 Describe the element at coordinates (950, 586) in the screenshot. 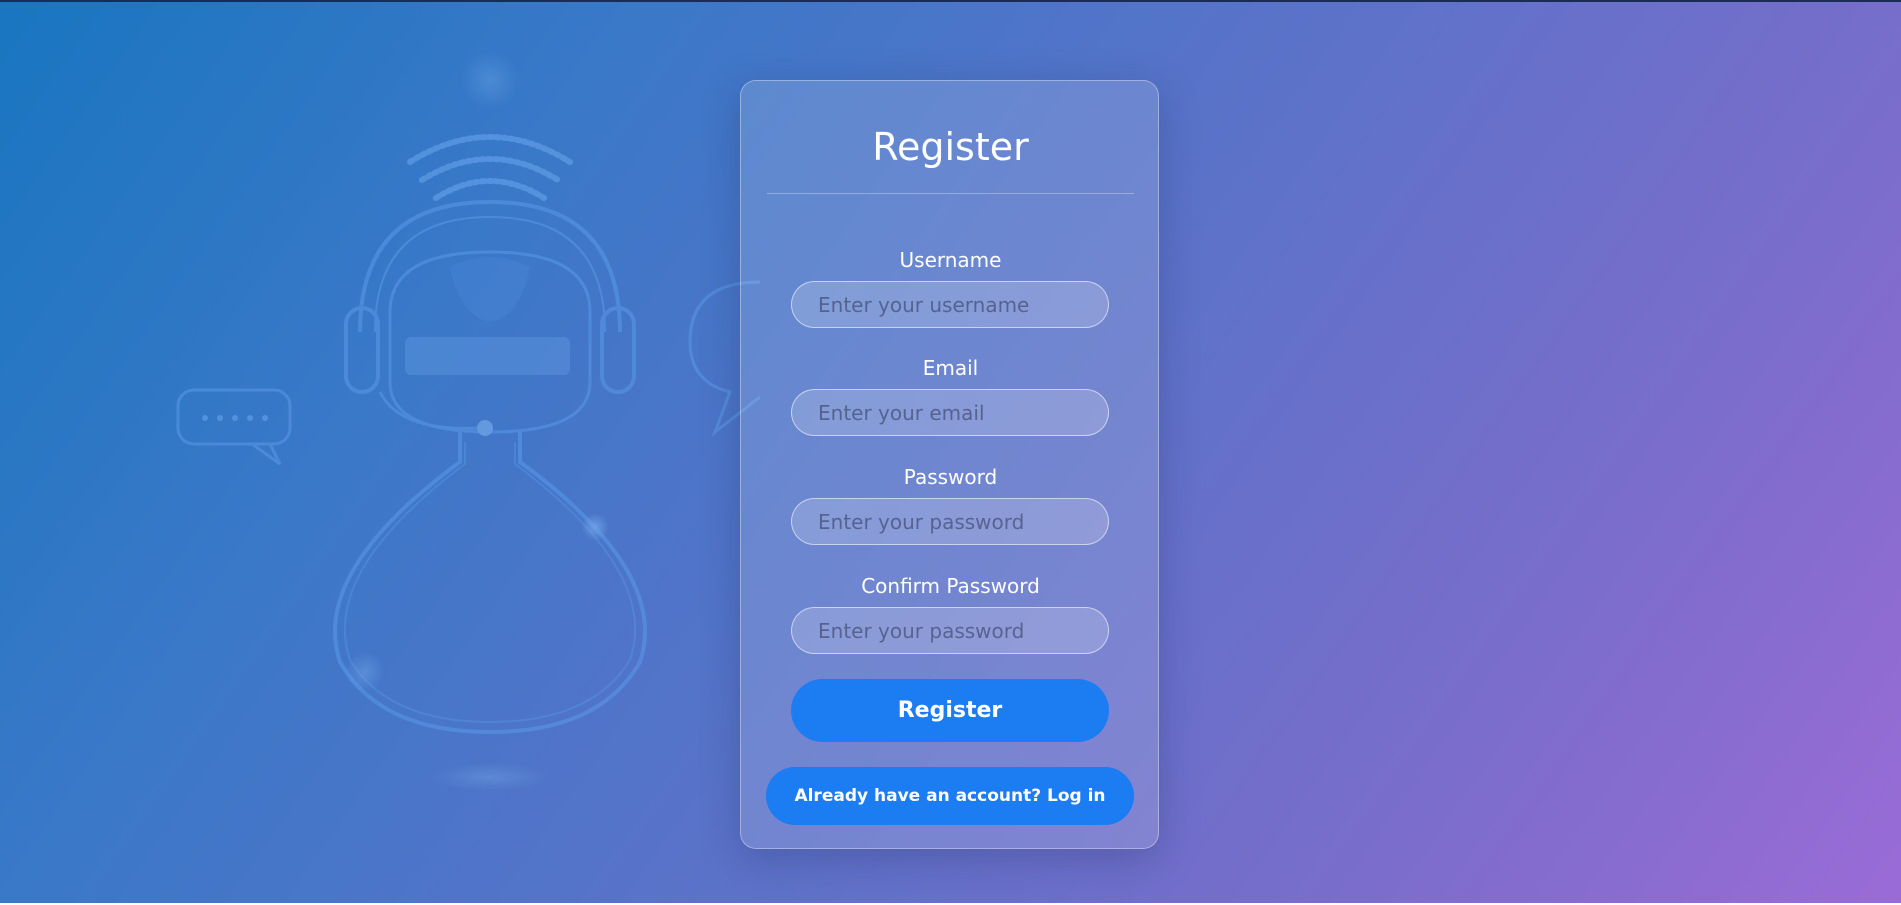

I see `confirm-password-label: Confirm Password` at that location.